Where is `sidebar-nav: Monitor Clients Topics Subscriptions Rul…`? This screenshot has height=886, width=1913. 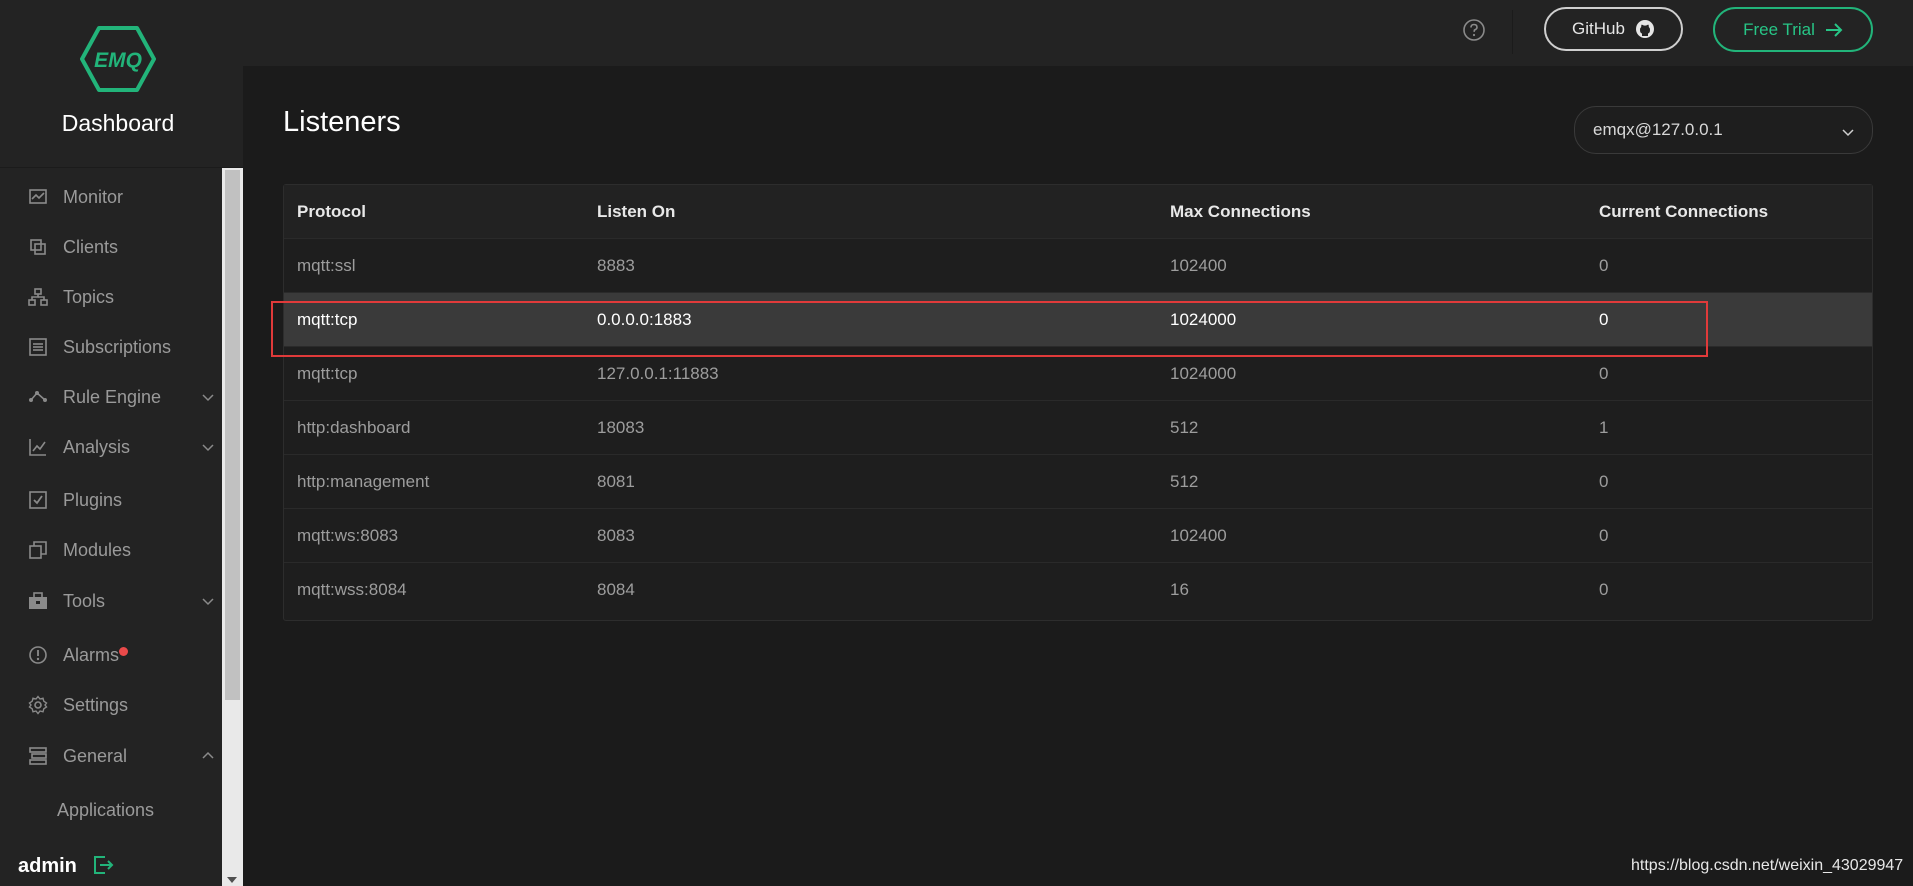
sidebar-nav: Monitor Clients Topics Subscriptions Rul… is located at coordinates (111, 504).